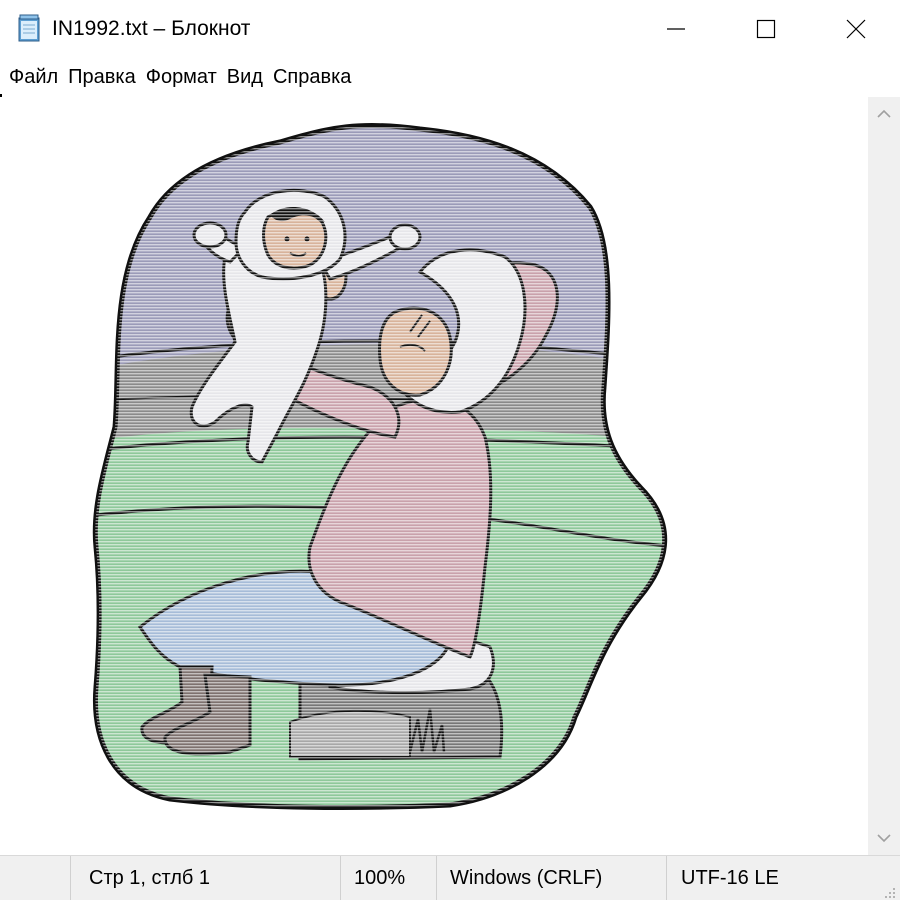 Image resolution: width=900 pixels, height=900 pixels. What do you see at coordinates (551, 878) in the screenshot?
I see `line-endings: Windows (CRLF)` at bounding box center [551, 878].